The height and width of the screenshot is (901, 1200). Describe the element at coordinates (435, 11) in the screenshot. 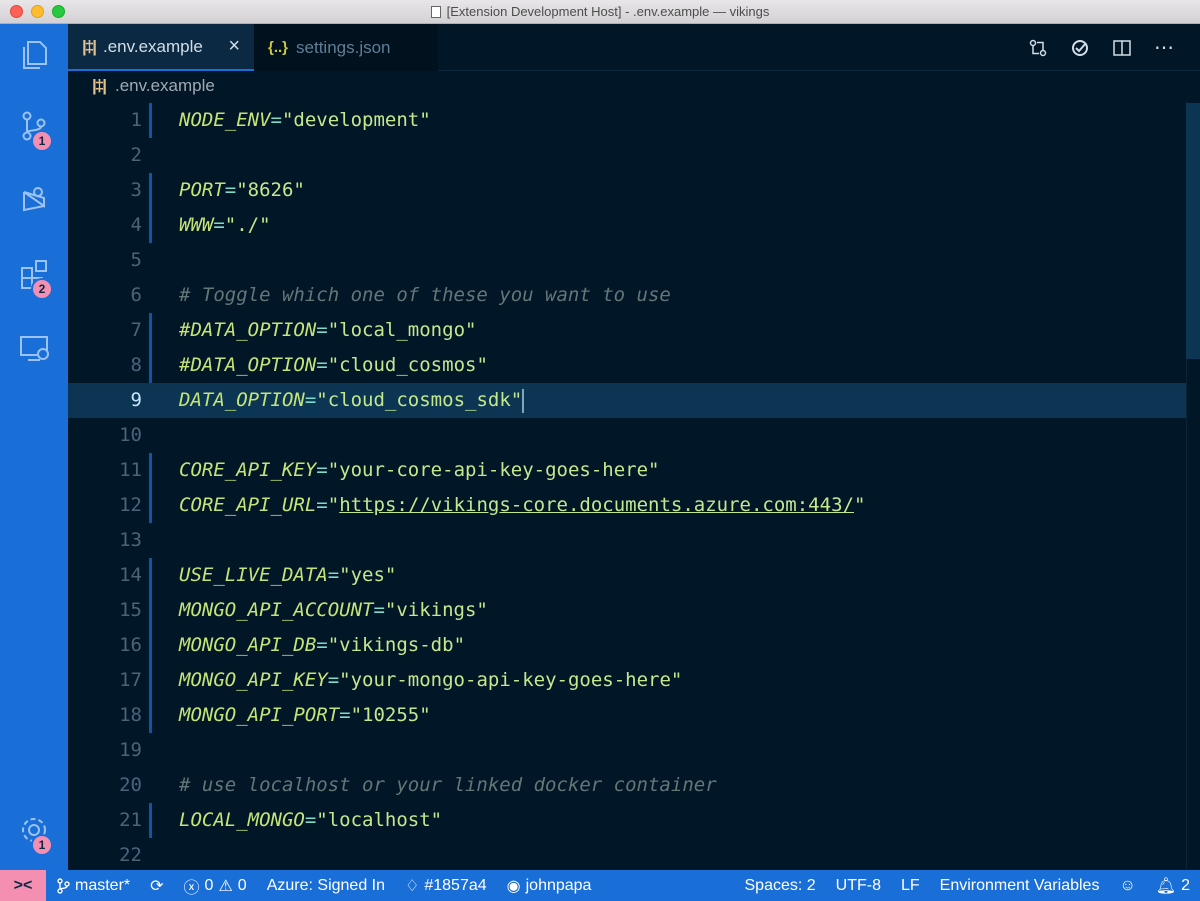

I see `document-icon` at that location.